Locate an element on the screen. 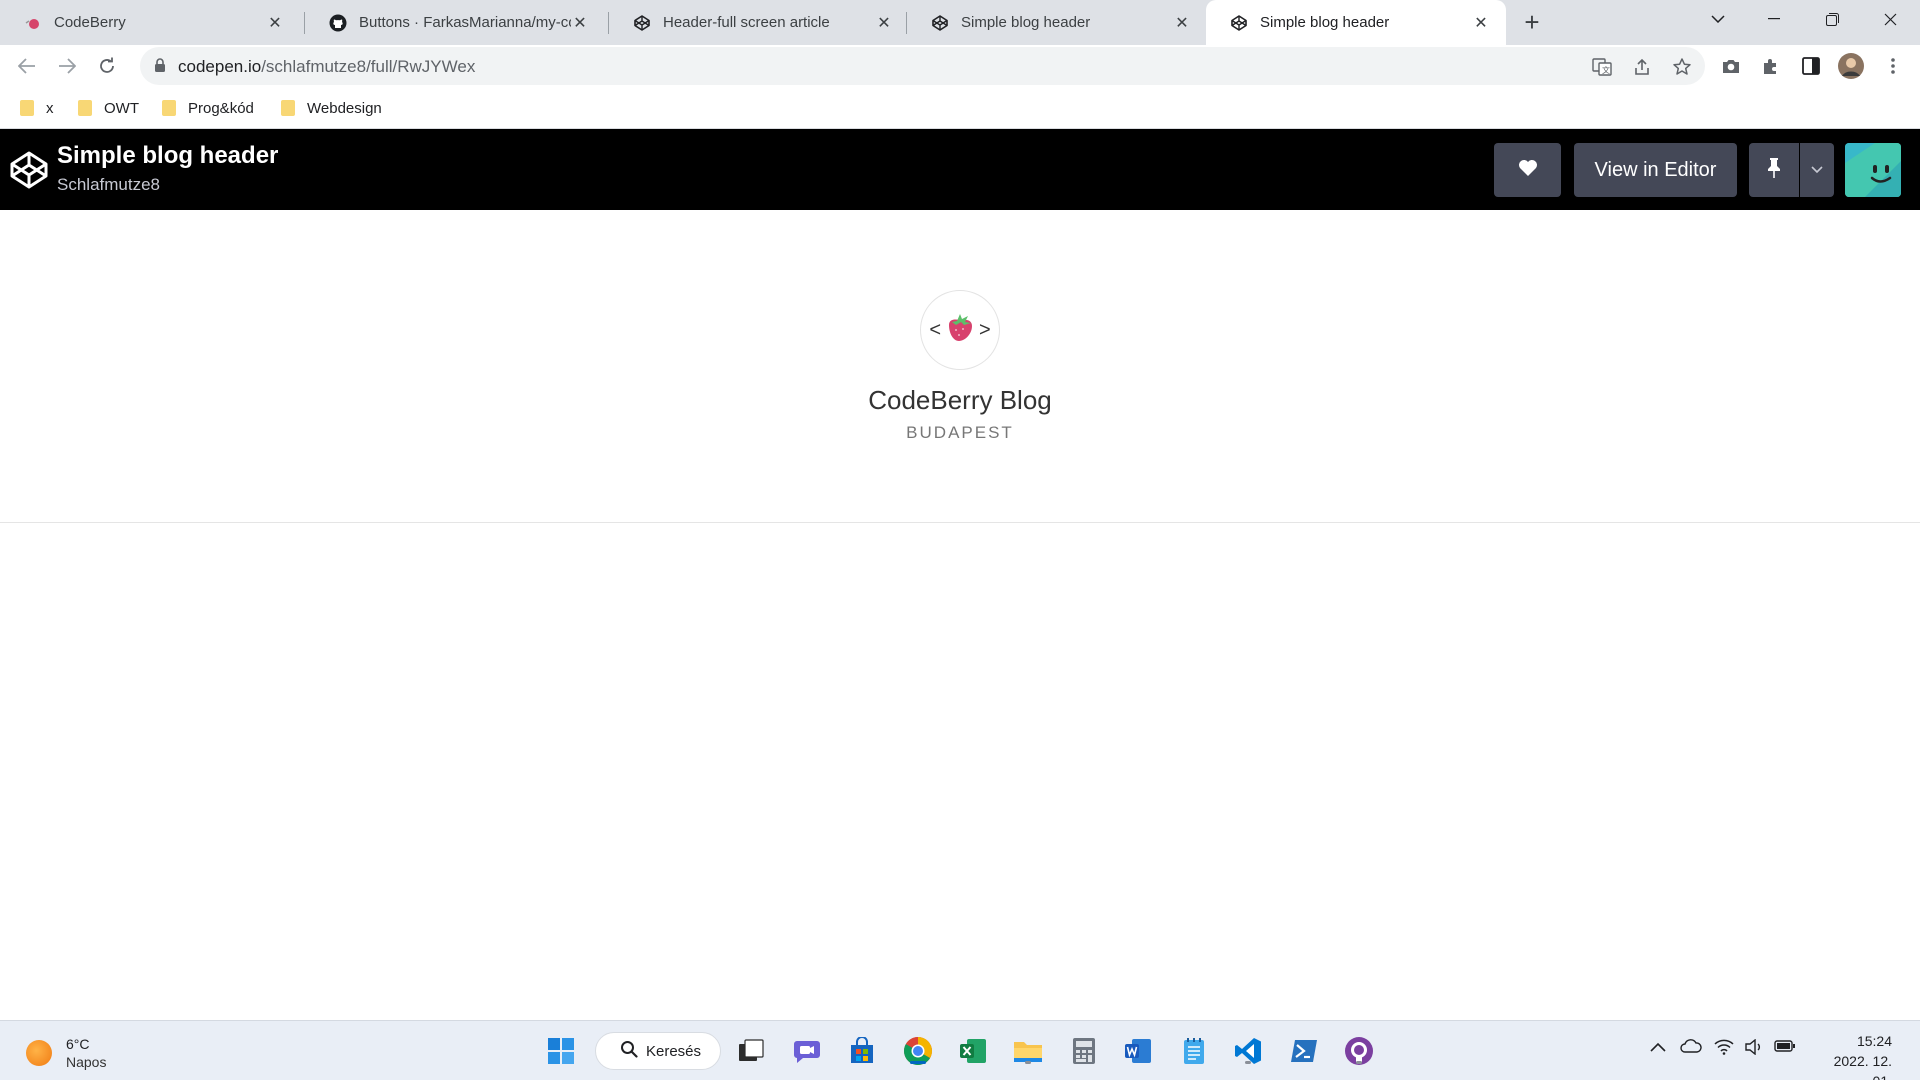 The height and width of the screenshot is (1080, 1920). bookmark-star-icon is located at coordinates (1682, 67).